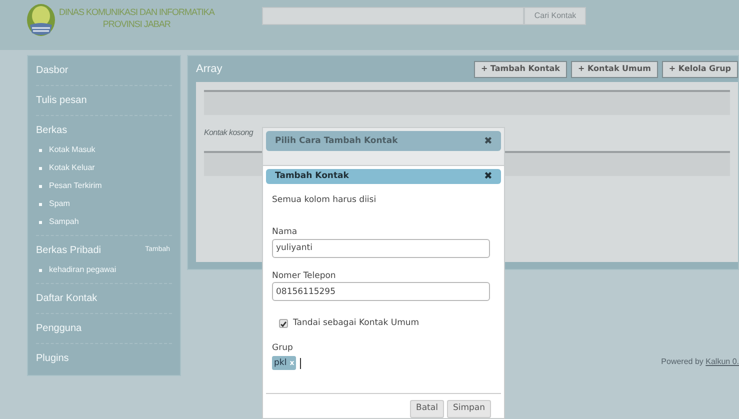 This screenshot has height=419, width=739. What do you see at coordinates (700, 69) in the screenshot?
I see `action-button: + Kelola Grup` at bounding box center [700, 69].